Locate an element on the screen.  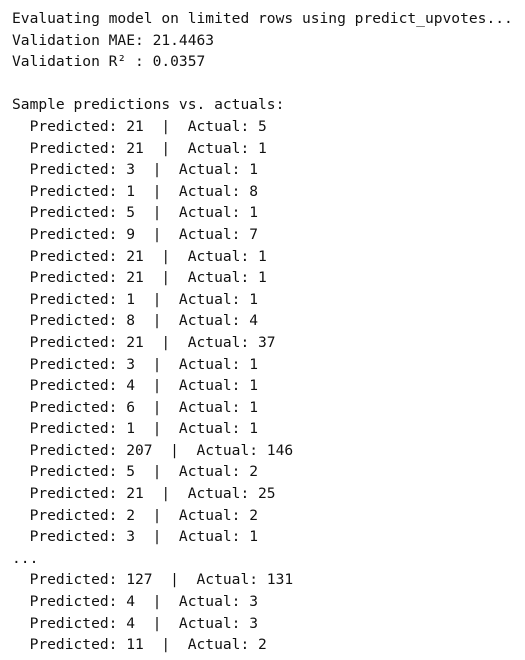
prediction-line: Predicted: 11 | Actual: 2 is located at coordinates (139, 645).